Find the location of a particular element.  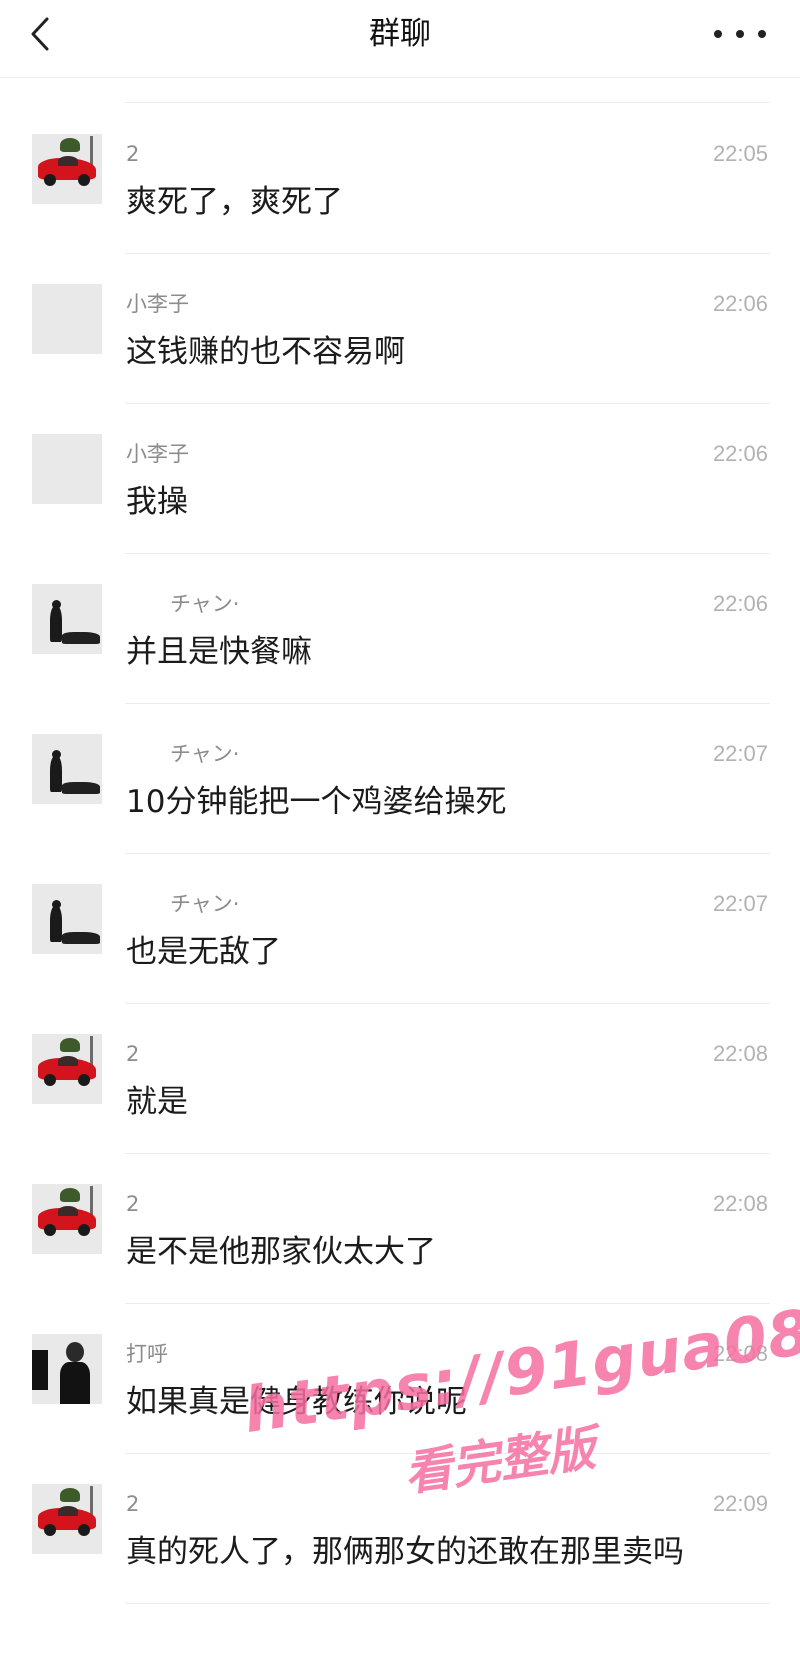

message-text: 是不是他那家伙太大了 is located at coordinates (281, 1252).